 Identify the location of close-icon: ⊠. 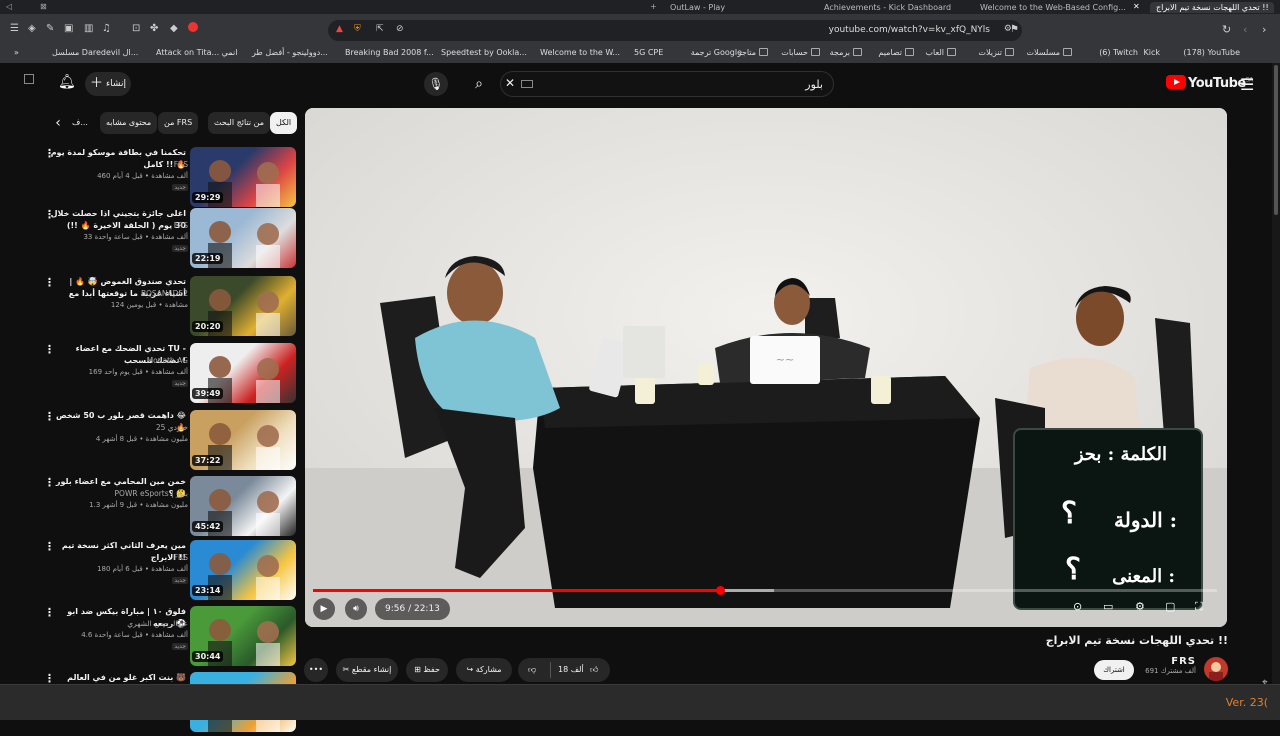
(43, 6).